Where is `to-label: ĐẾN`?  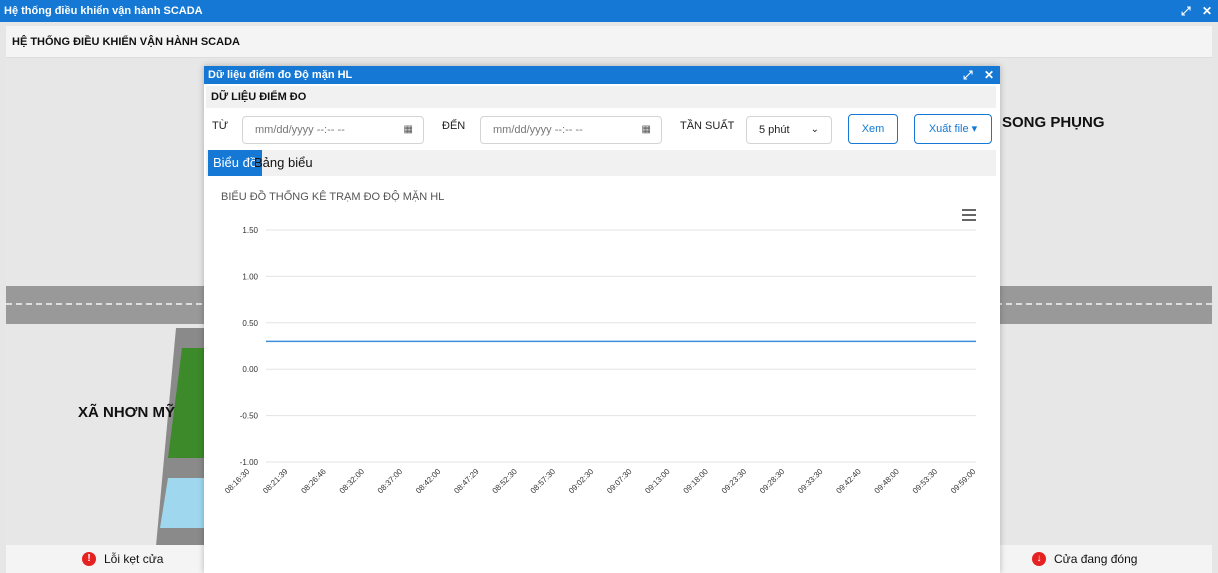
to-label: ĐẾN is located at coordinates (454, 126).